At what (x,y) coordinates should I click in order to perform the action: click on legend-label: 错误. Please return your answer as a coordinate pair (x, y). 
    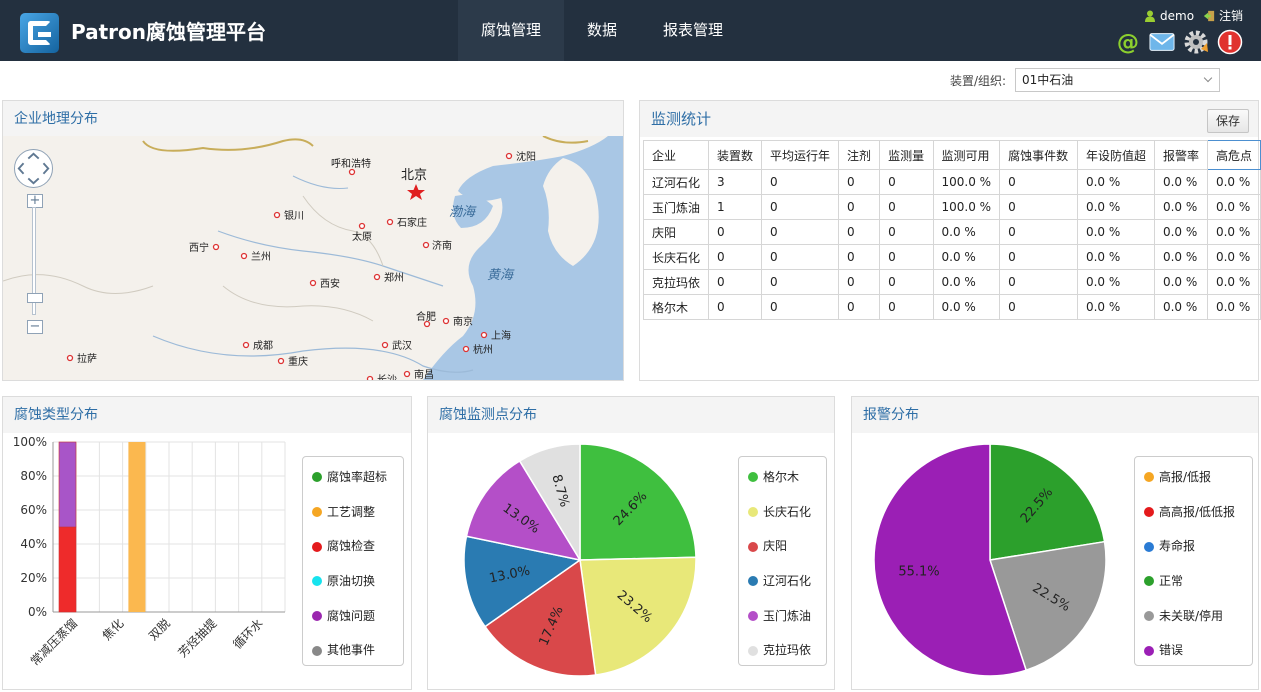
    Looking at the image, I should click on (1171, 650).